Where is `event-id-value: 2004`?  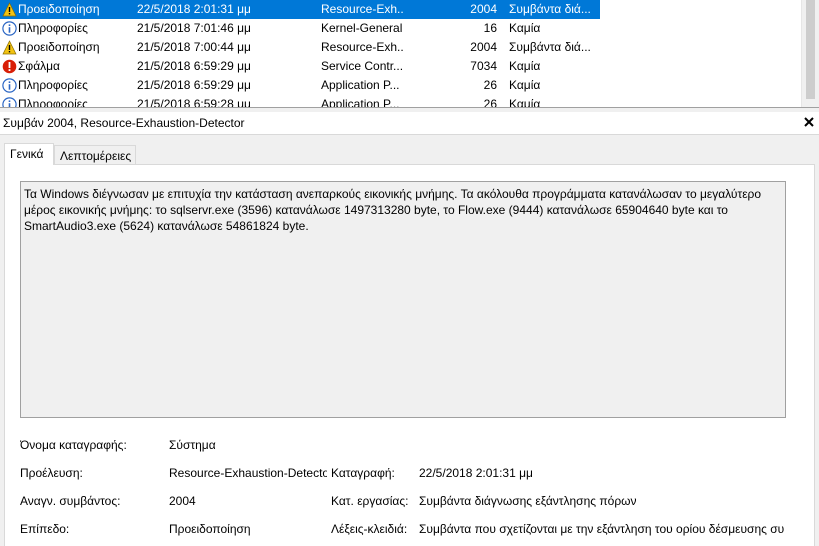 event-id-value: 2004 is located at coordinates (182, 501).